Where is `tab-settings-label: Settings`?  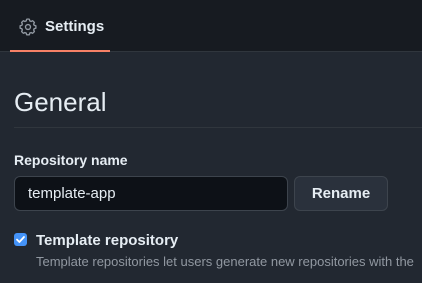
tab-settings-label: Settings is located at coordinates (75, 26).